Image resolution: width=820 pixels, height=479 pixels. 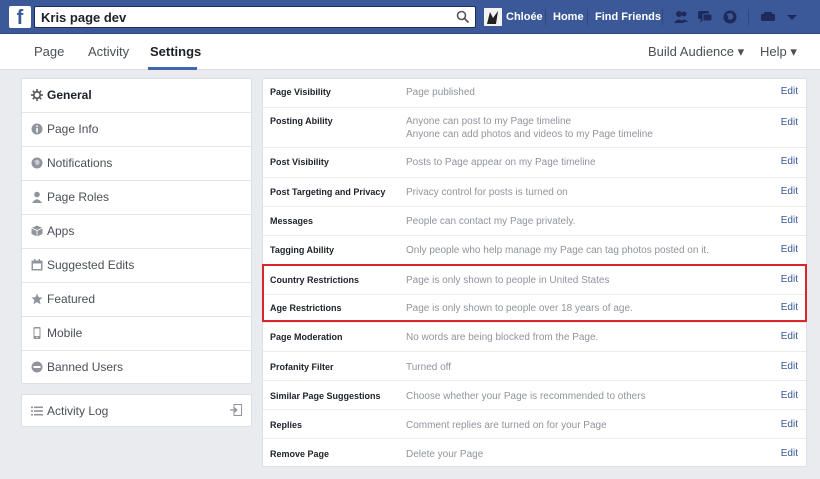 I want to click on find-friends-link: Find Friends, so click(x=628, y=17).